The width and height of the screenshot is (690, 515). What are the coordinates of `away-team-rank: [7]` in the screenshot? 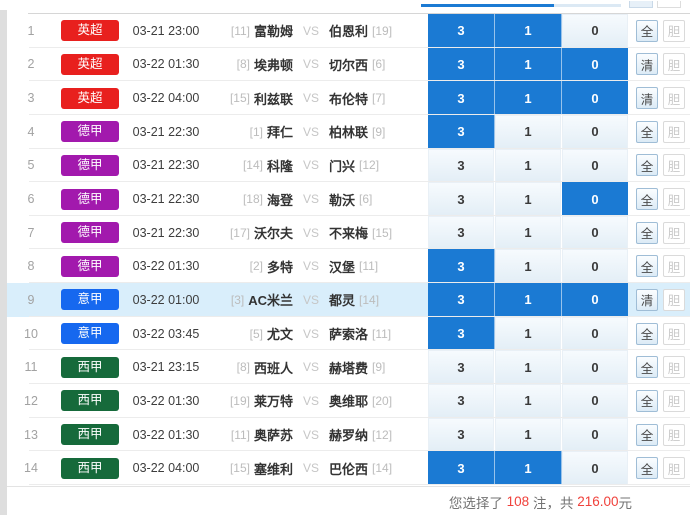 It's located at (379, 98).